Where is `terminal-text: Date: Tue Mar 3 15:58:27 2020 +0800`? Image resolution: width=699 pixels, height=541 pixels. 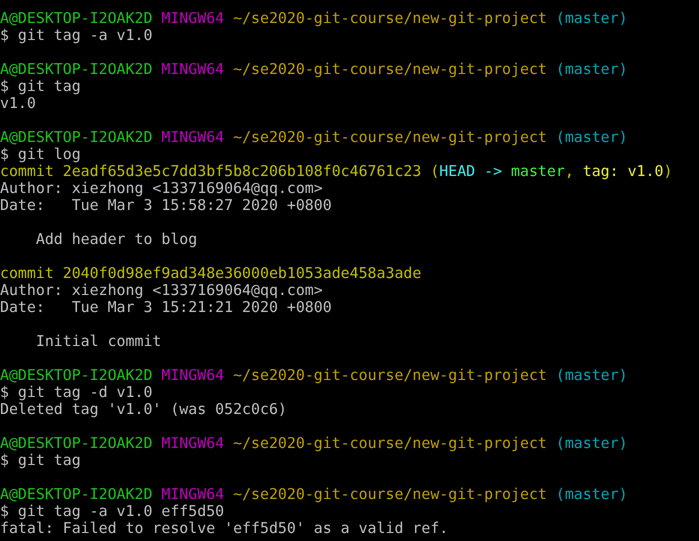 terminal-text: Date: Tue Mar 3 15:58:27 2020 +0800 is located at coordinates (166, 205).